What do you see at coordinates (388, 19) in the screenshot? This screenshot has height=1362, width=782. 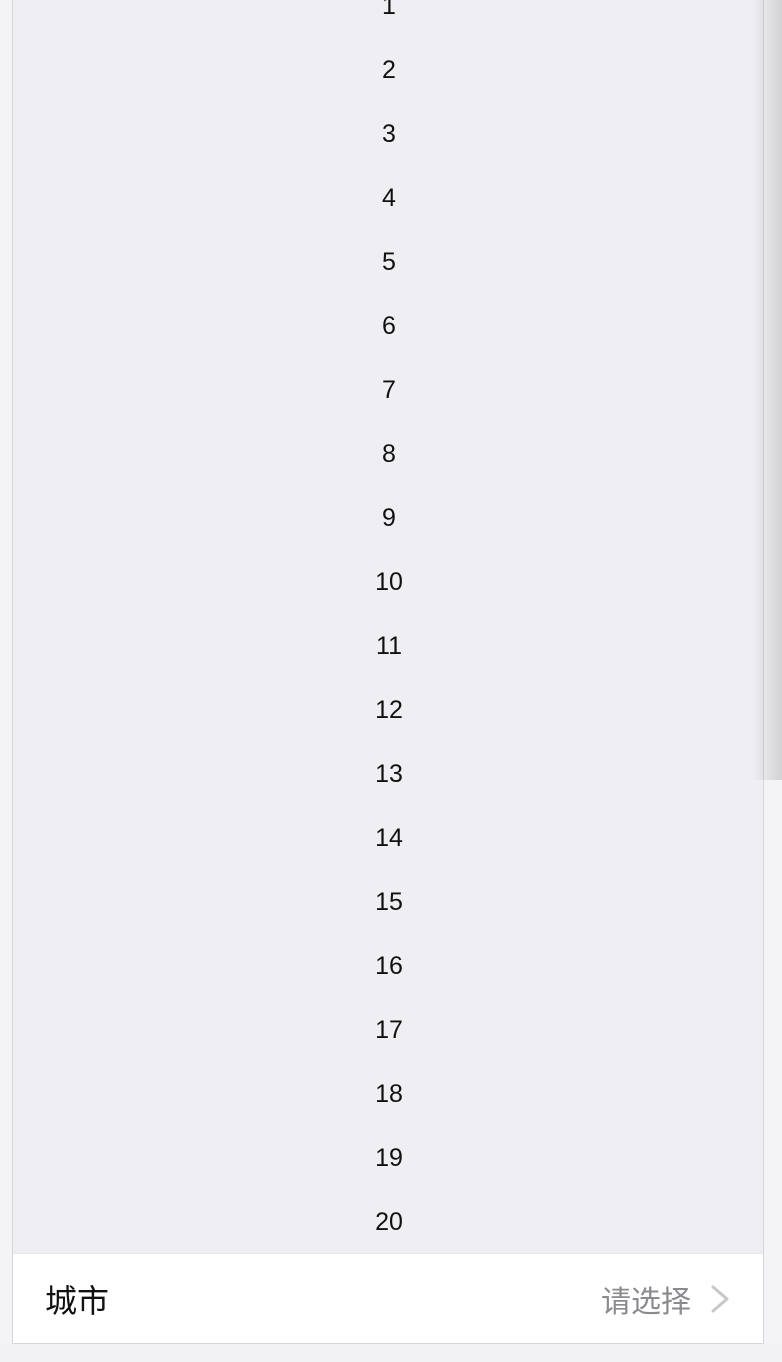 I see `picker-item: 1` at bounding box center [388, 19].